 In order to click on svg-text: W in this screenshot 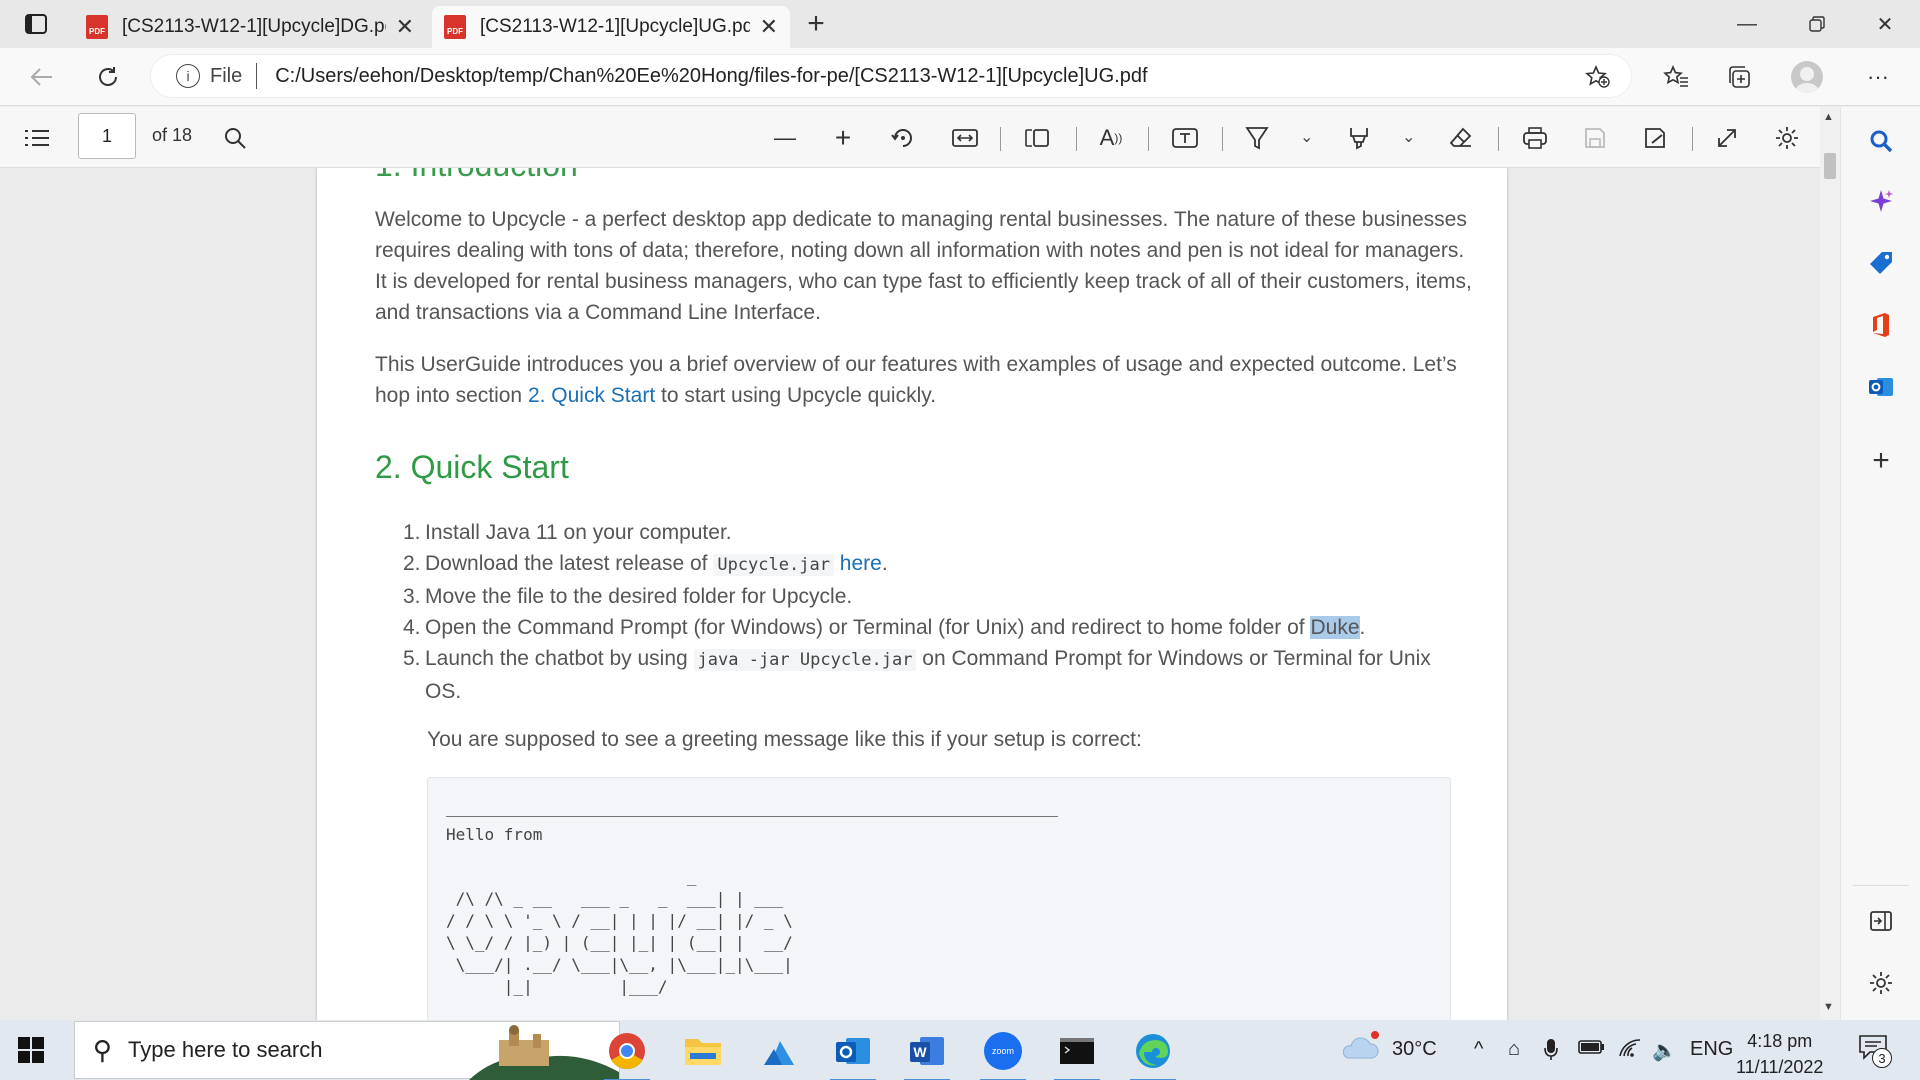, I will do `click(920, 1052)`.